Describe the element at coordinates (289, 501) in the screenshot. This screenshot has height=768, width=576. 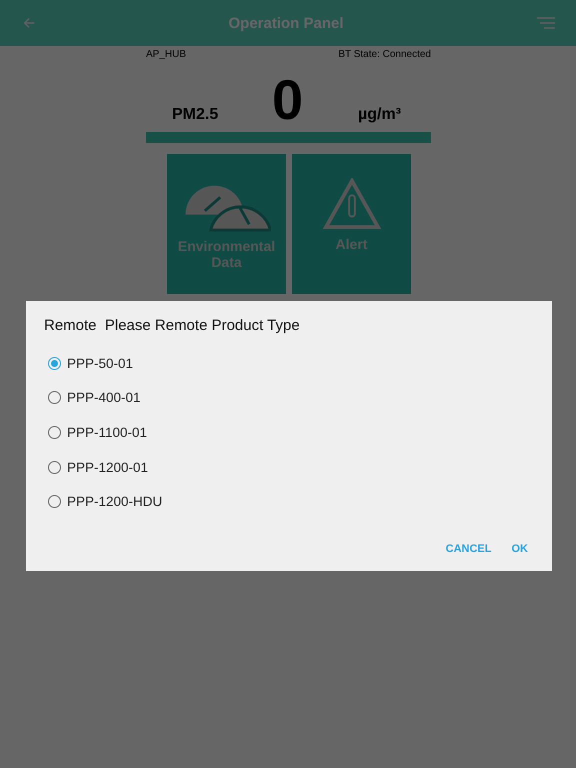
I see `radio-option: PPP-1200-HDU` at that location.